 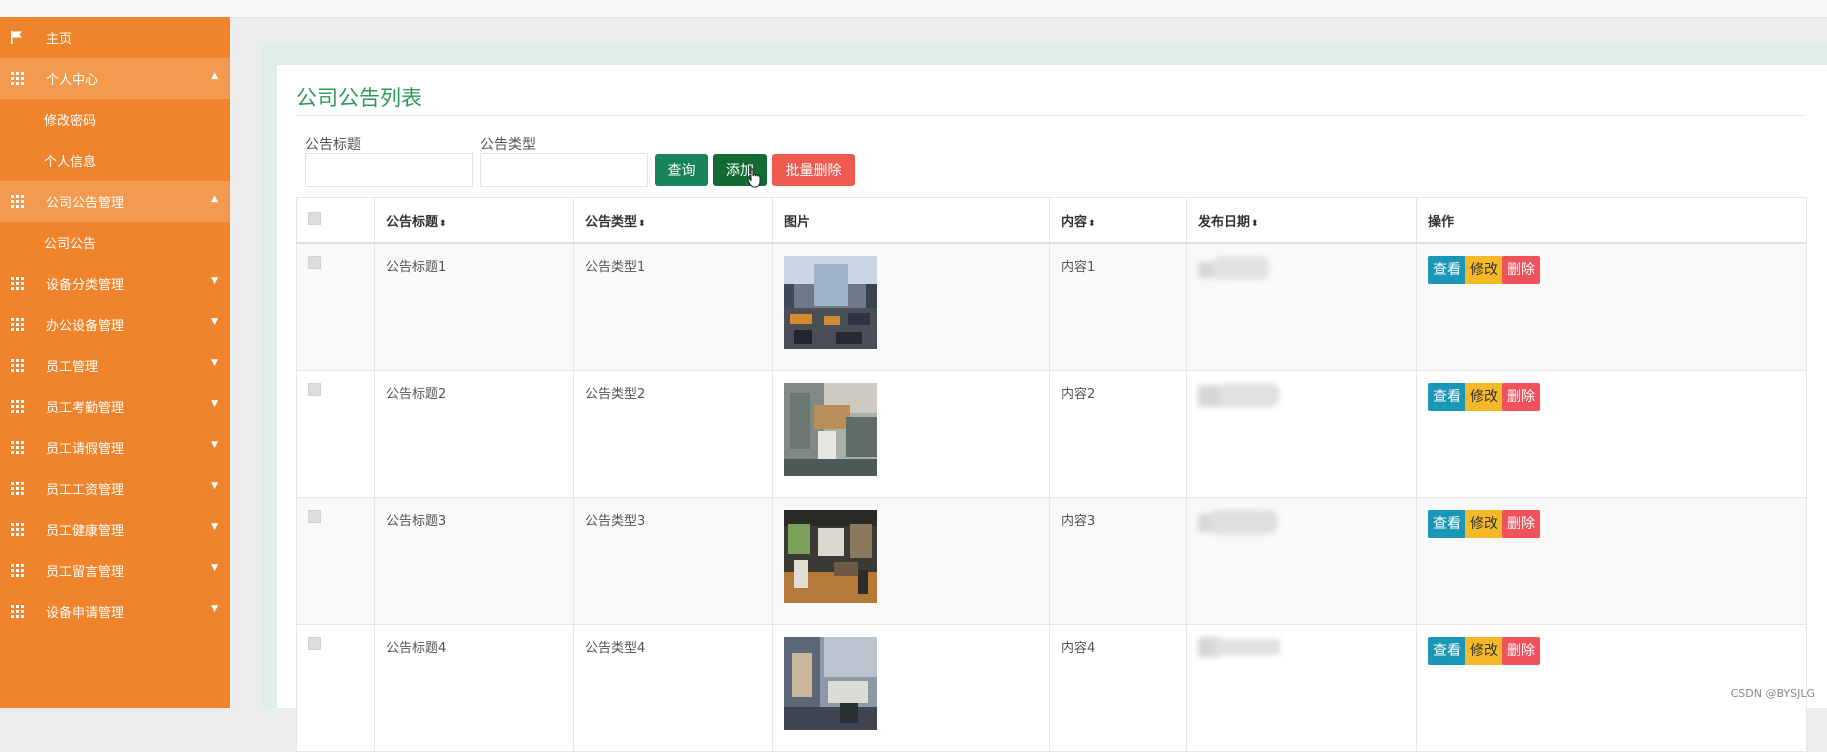 I want to click on query-button: 查询, so click(x=681, y=170).